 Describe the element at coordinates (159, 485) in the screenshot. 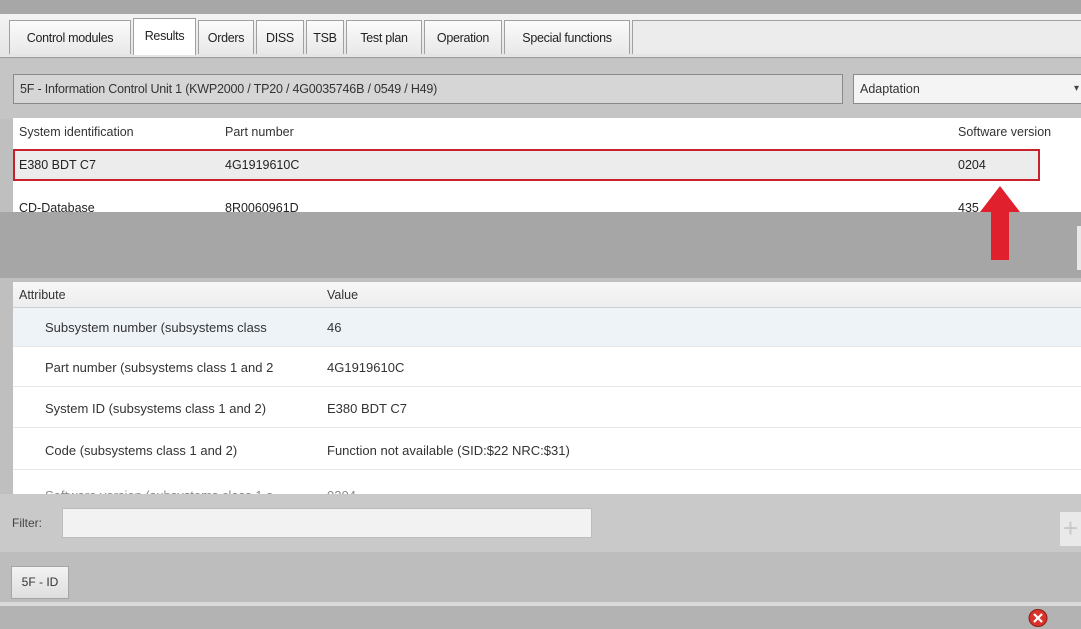

I see `cell-attribute: Software version (subsystems class 1 a` at that location.